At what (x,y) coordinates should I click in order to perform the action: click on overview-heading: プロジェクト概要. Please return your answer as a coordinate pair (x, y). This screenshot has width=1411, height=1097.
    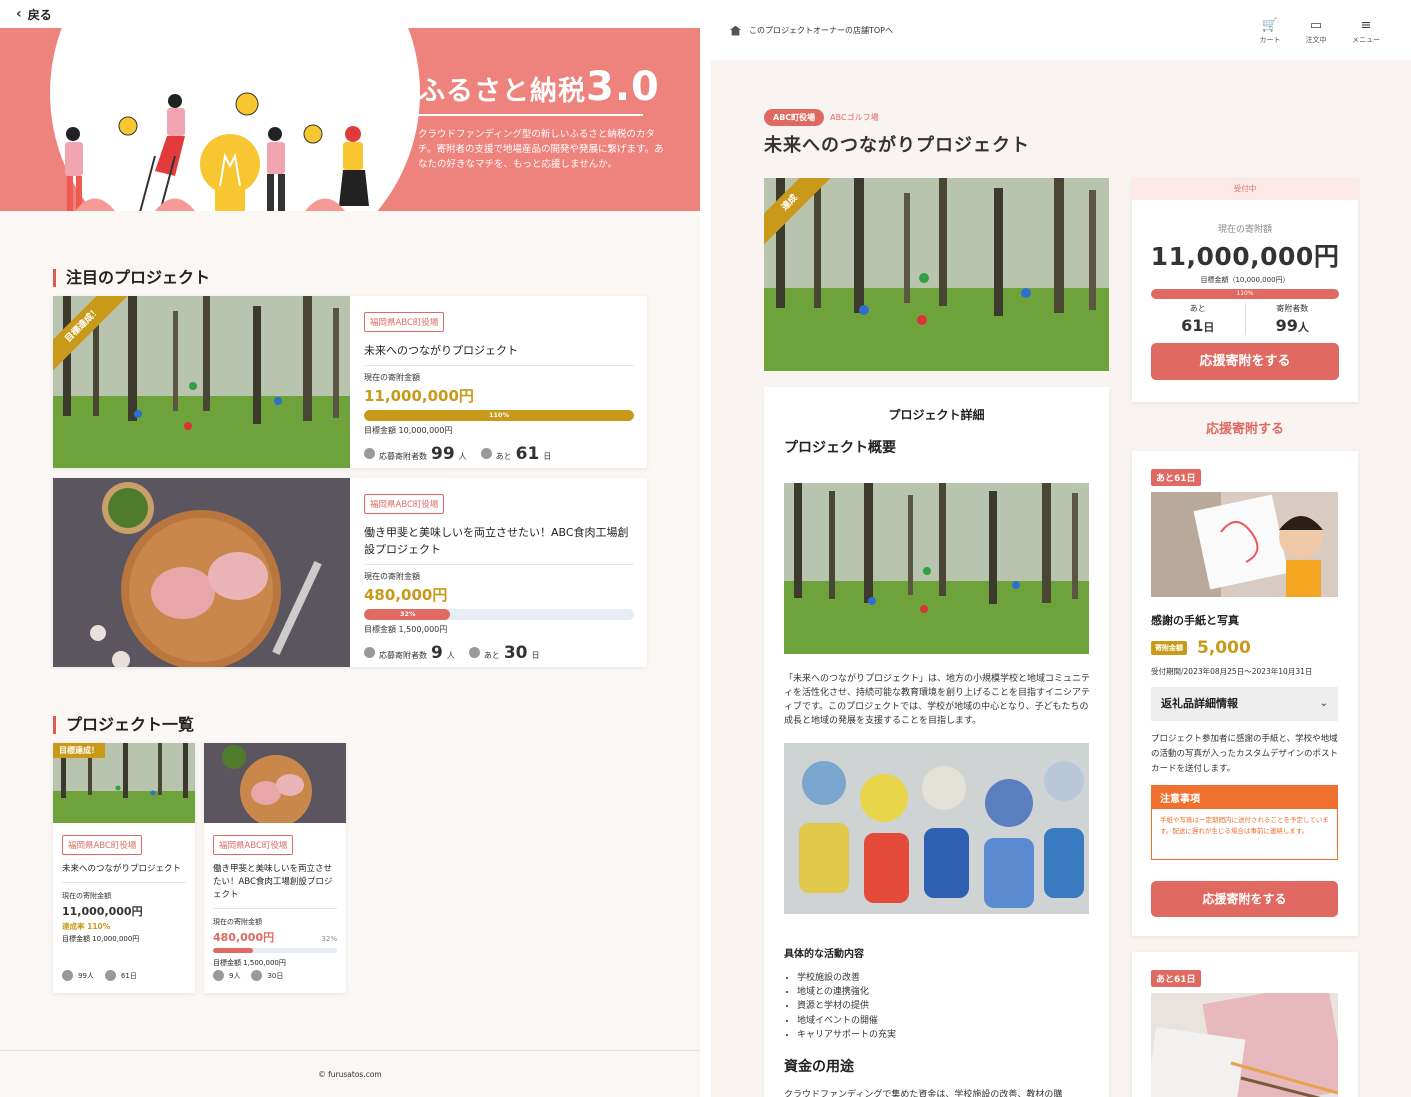
    Looking at the image, I should click on (840, 448).